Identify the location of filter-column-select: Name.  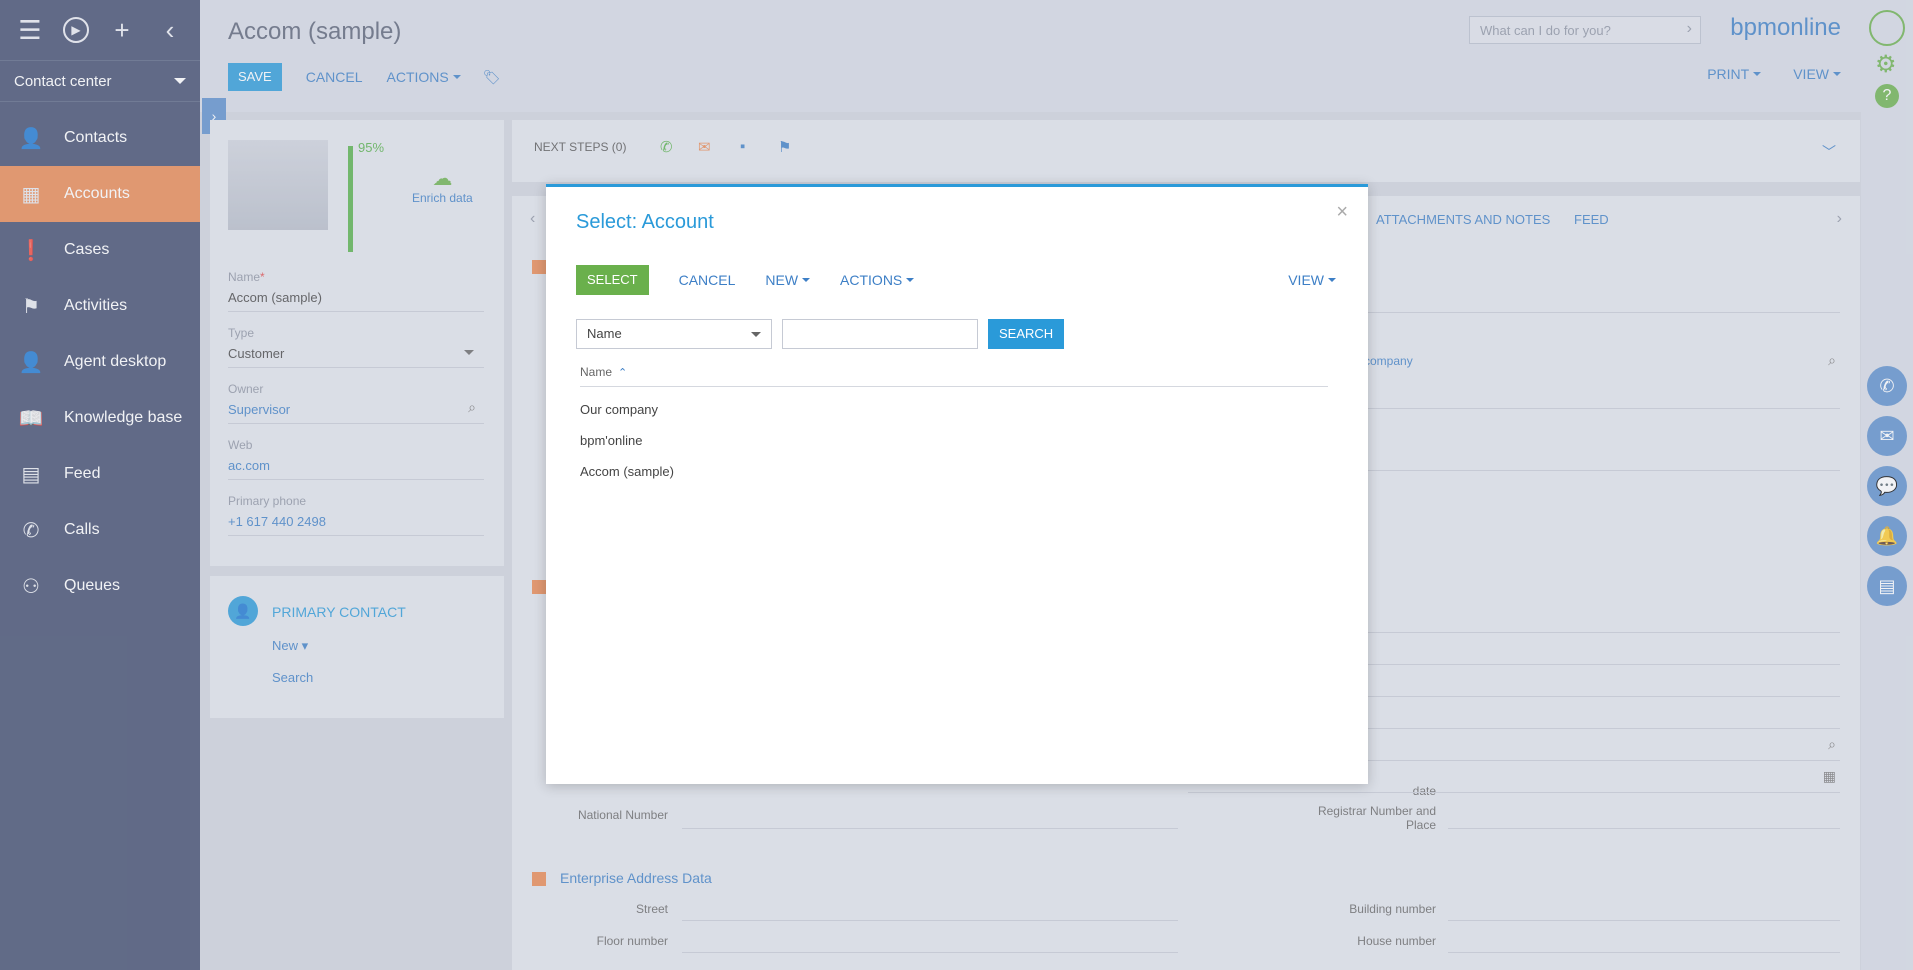
(674, 334).